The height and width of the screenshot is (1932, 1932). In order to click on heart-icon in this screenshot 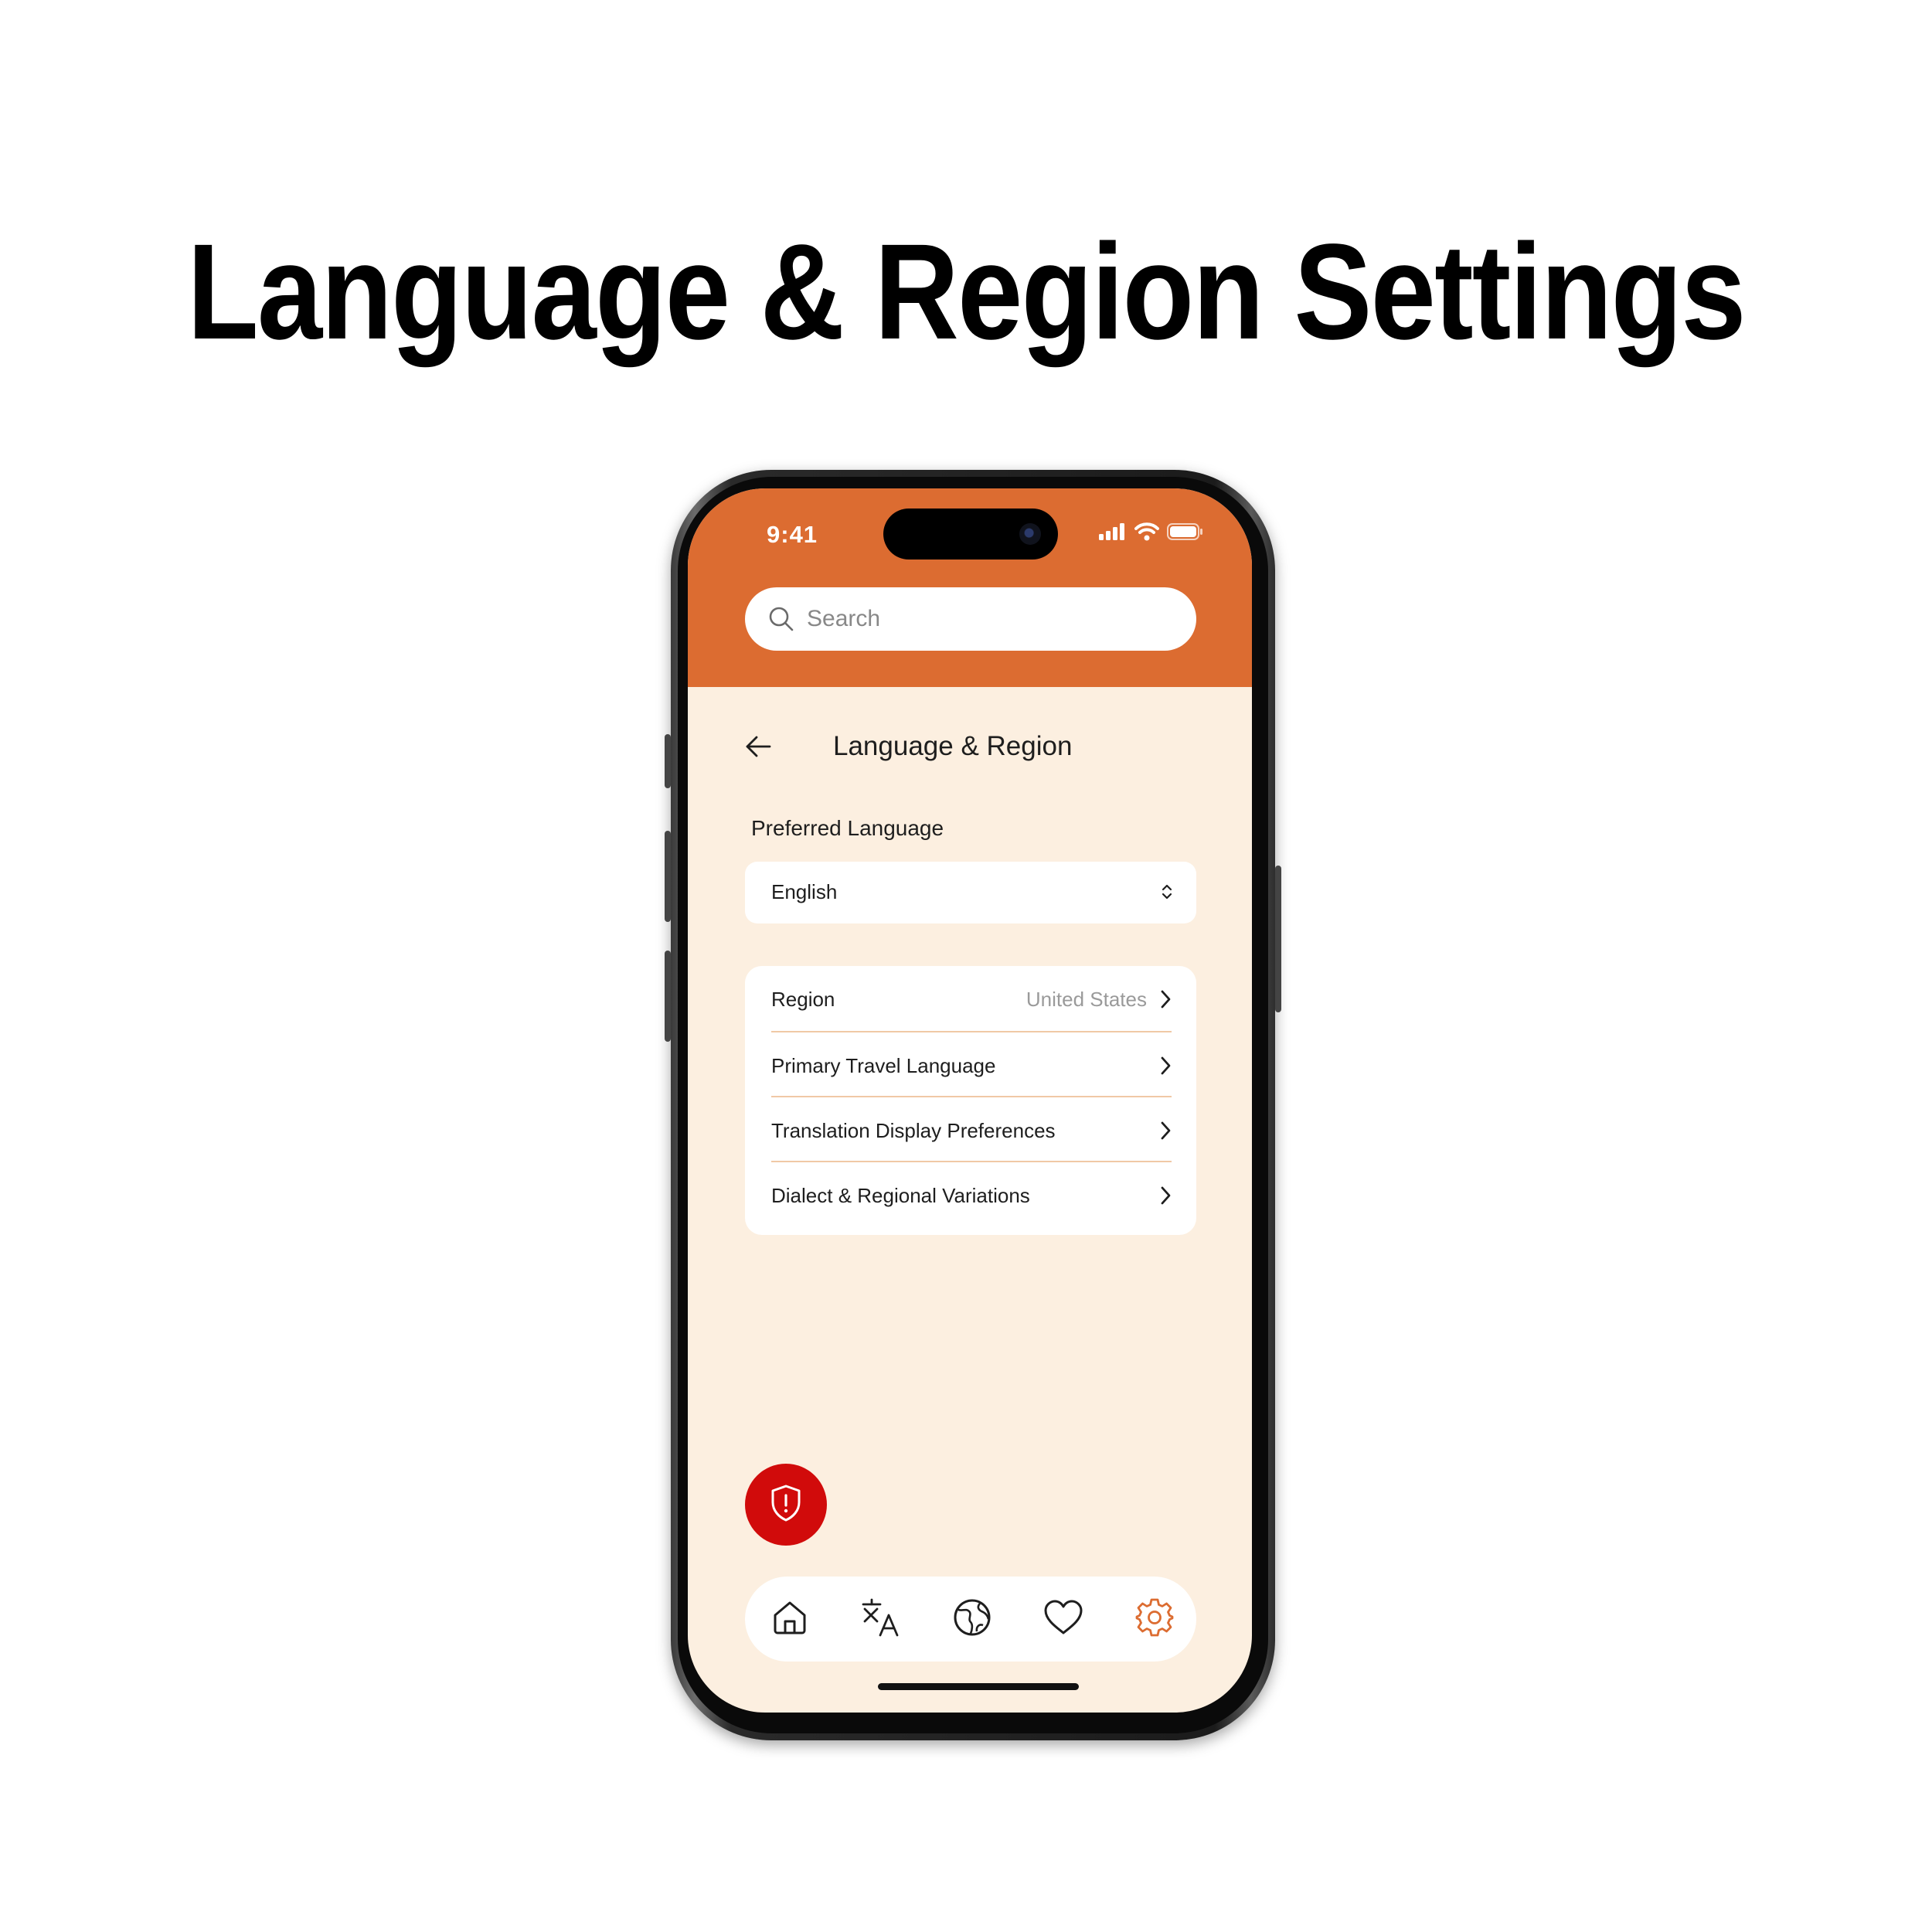, I will do `click(1063, 1619)`.